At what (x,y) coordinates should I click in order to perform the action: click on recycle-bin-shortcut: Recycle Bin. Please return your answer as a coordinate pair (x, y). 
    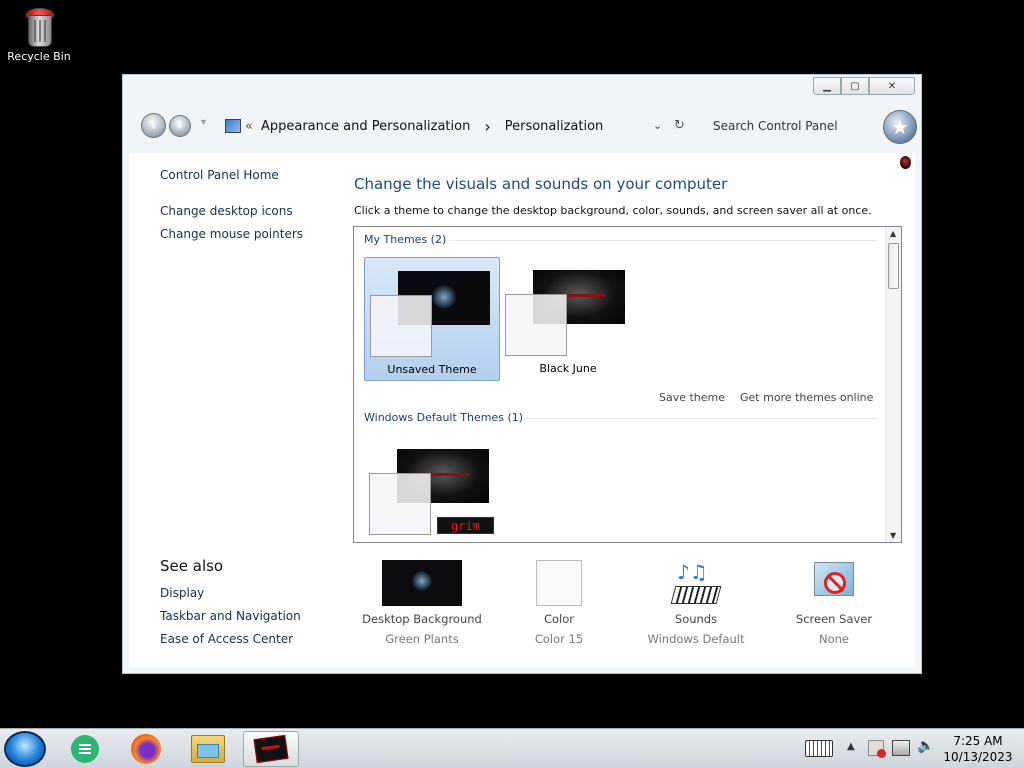
    Looking at the image, I should click on (39, 34).